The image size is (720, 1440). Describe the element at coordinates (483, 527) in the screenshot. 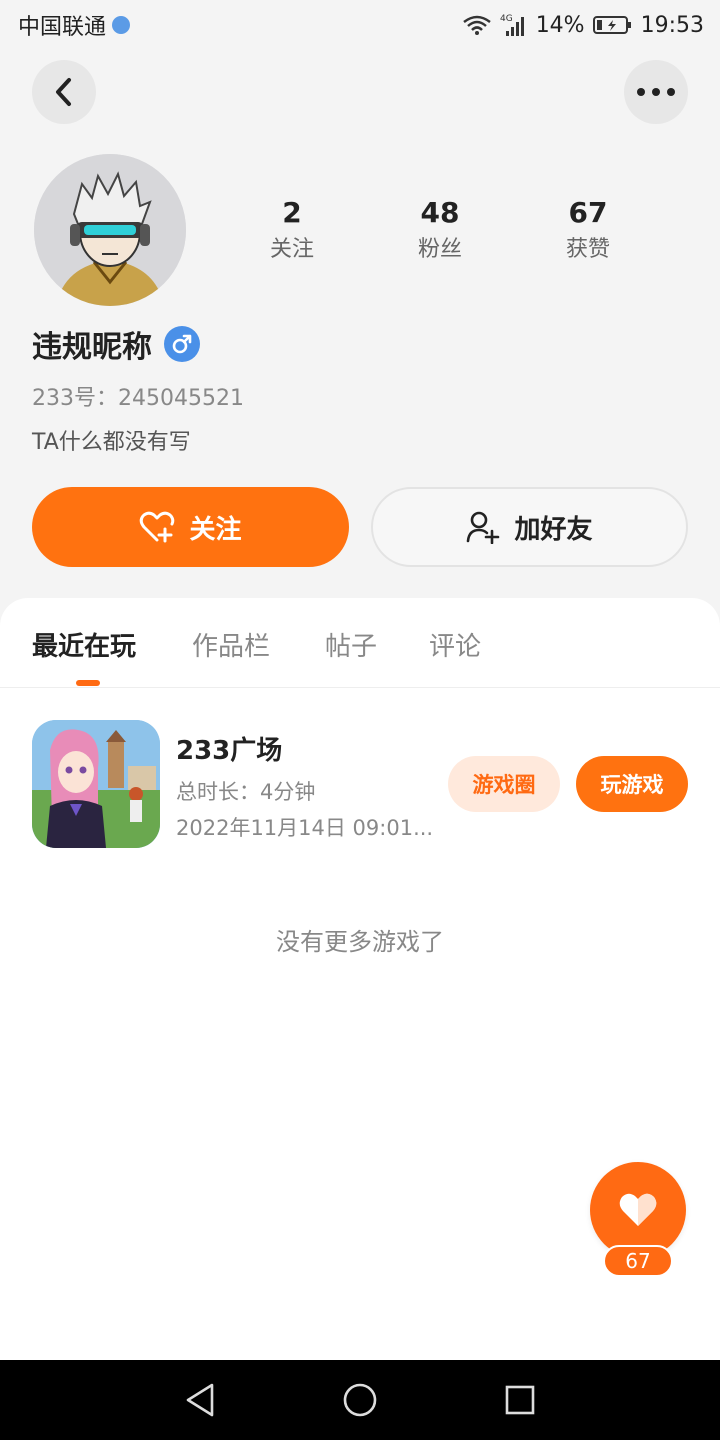

I see `add-person-icon` at that location.